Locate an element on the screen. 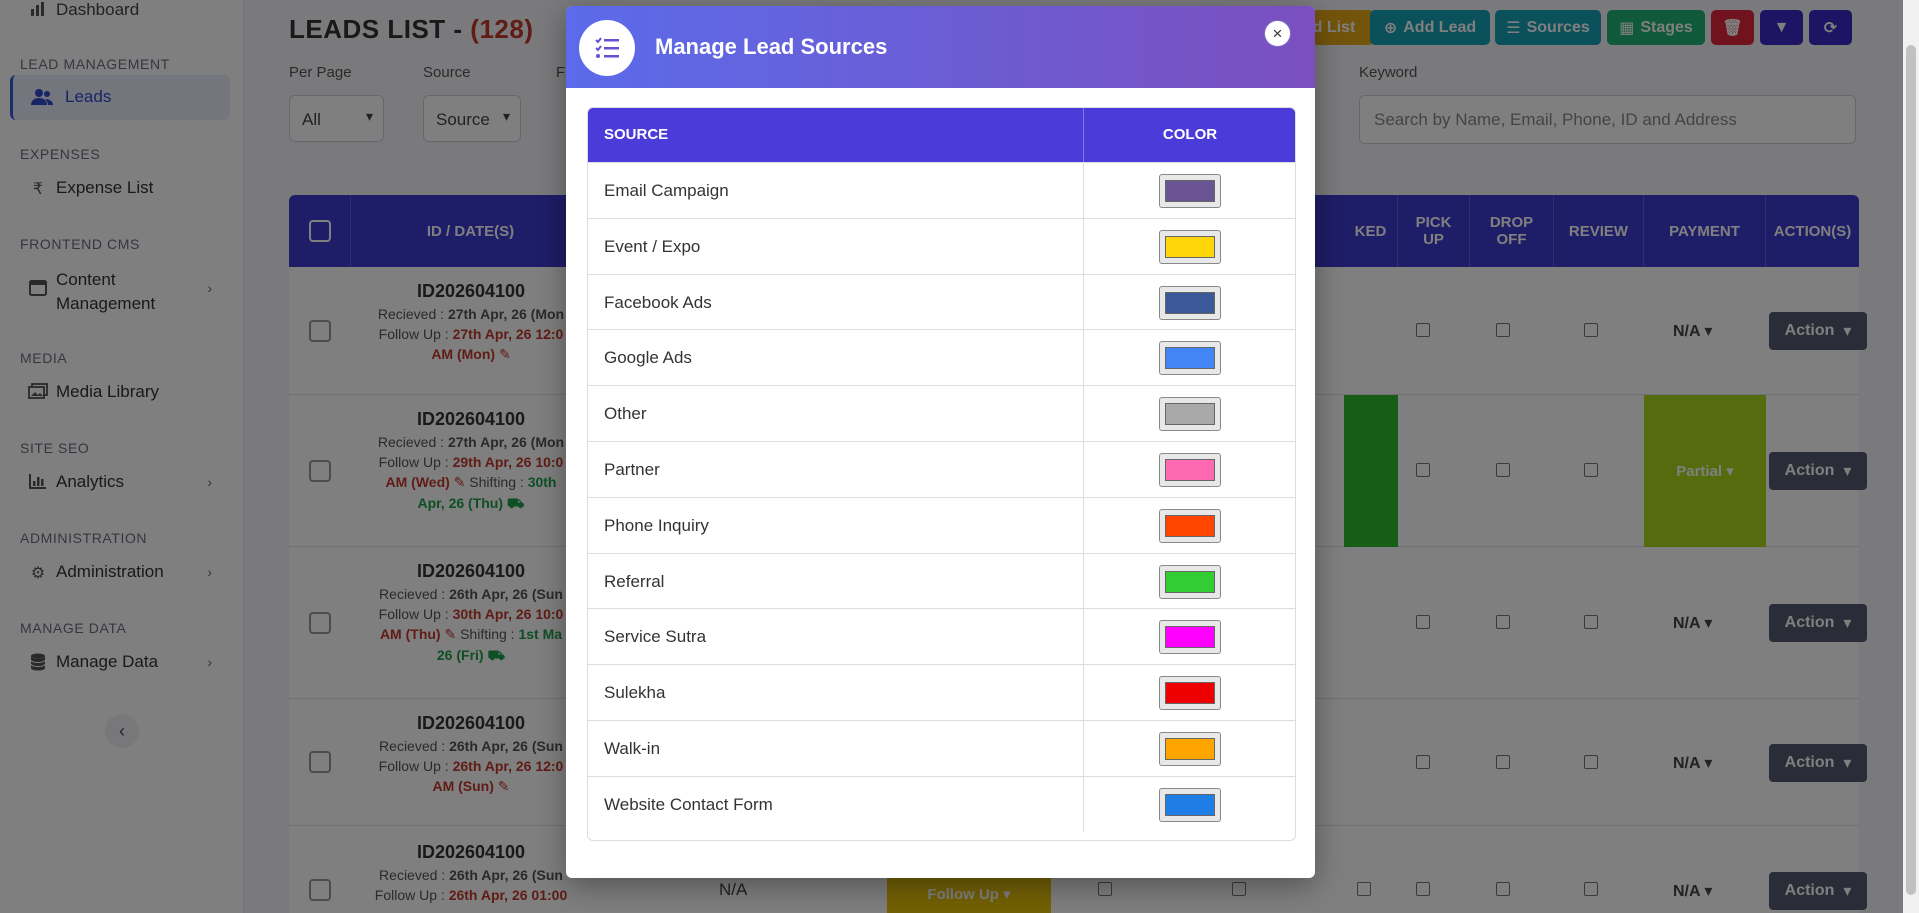 The width and height of the screenshot is (1919, 913). col-source: SOURCE is located at coordinates (636, 134).